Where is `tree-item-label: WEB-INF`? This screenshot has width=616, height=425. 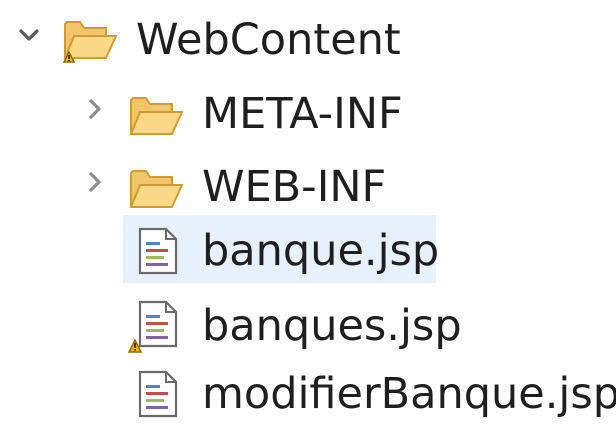 tree-item-label: WEB-INF is located at coordinates (294, 187).